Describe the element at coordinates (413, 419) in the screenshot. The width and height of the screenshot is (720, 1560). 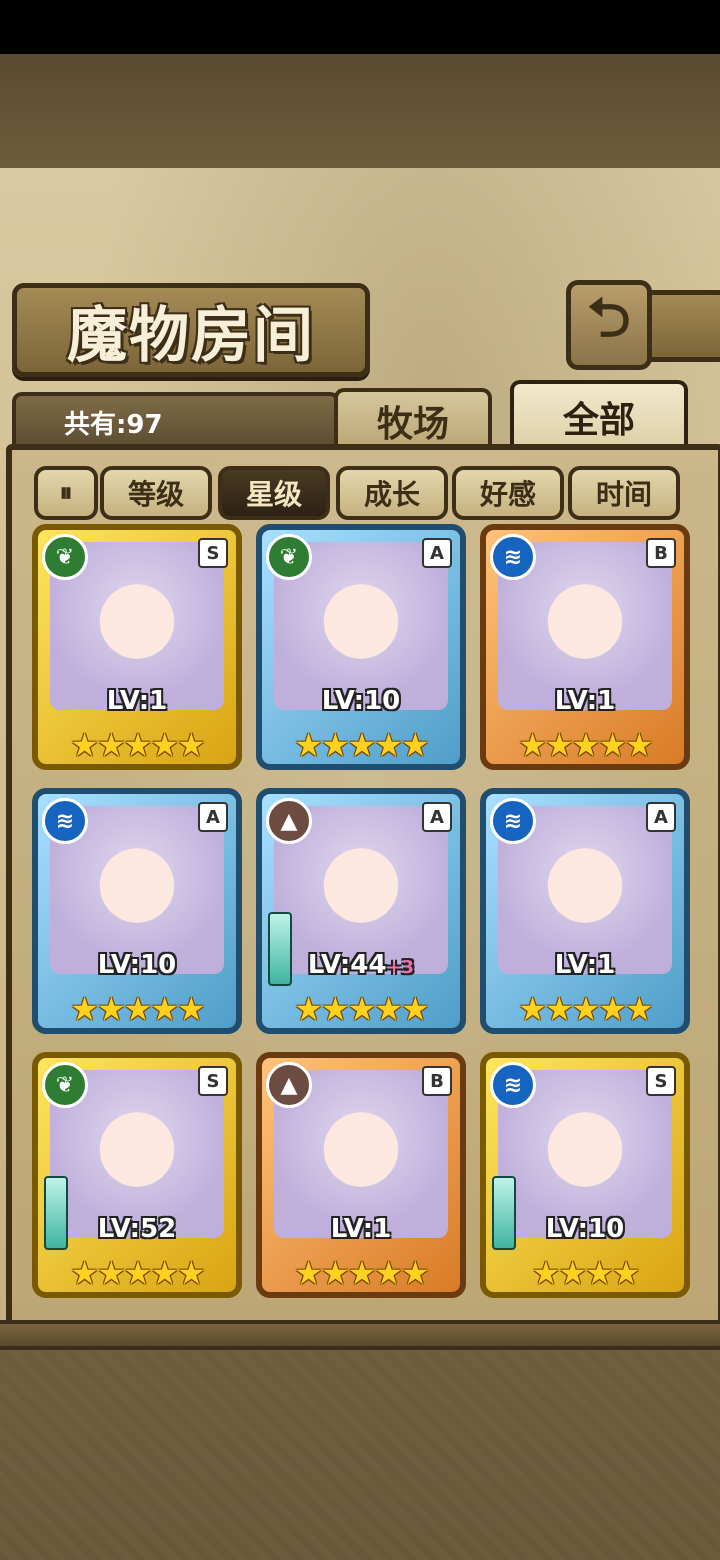
I see `tab-ranch: 牧场` at that location.